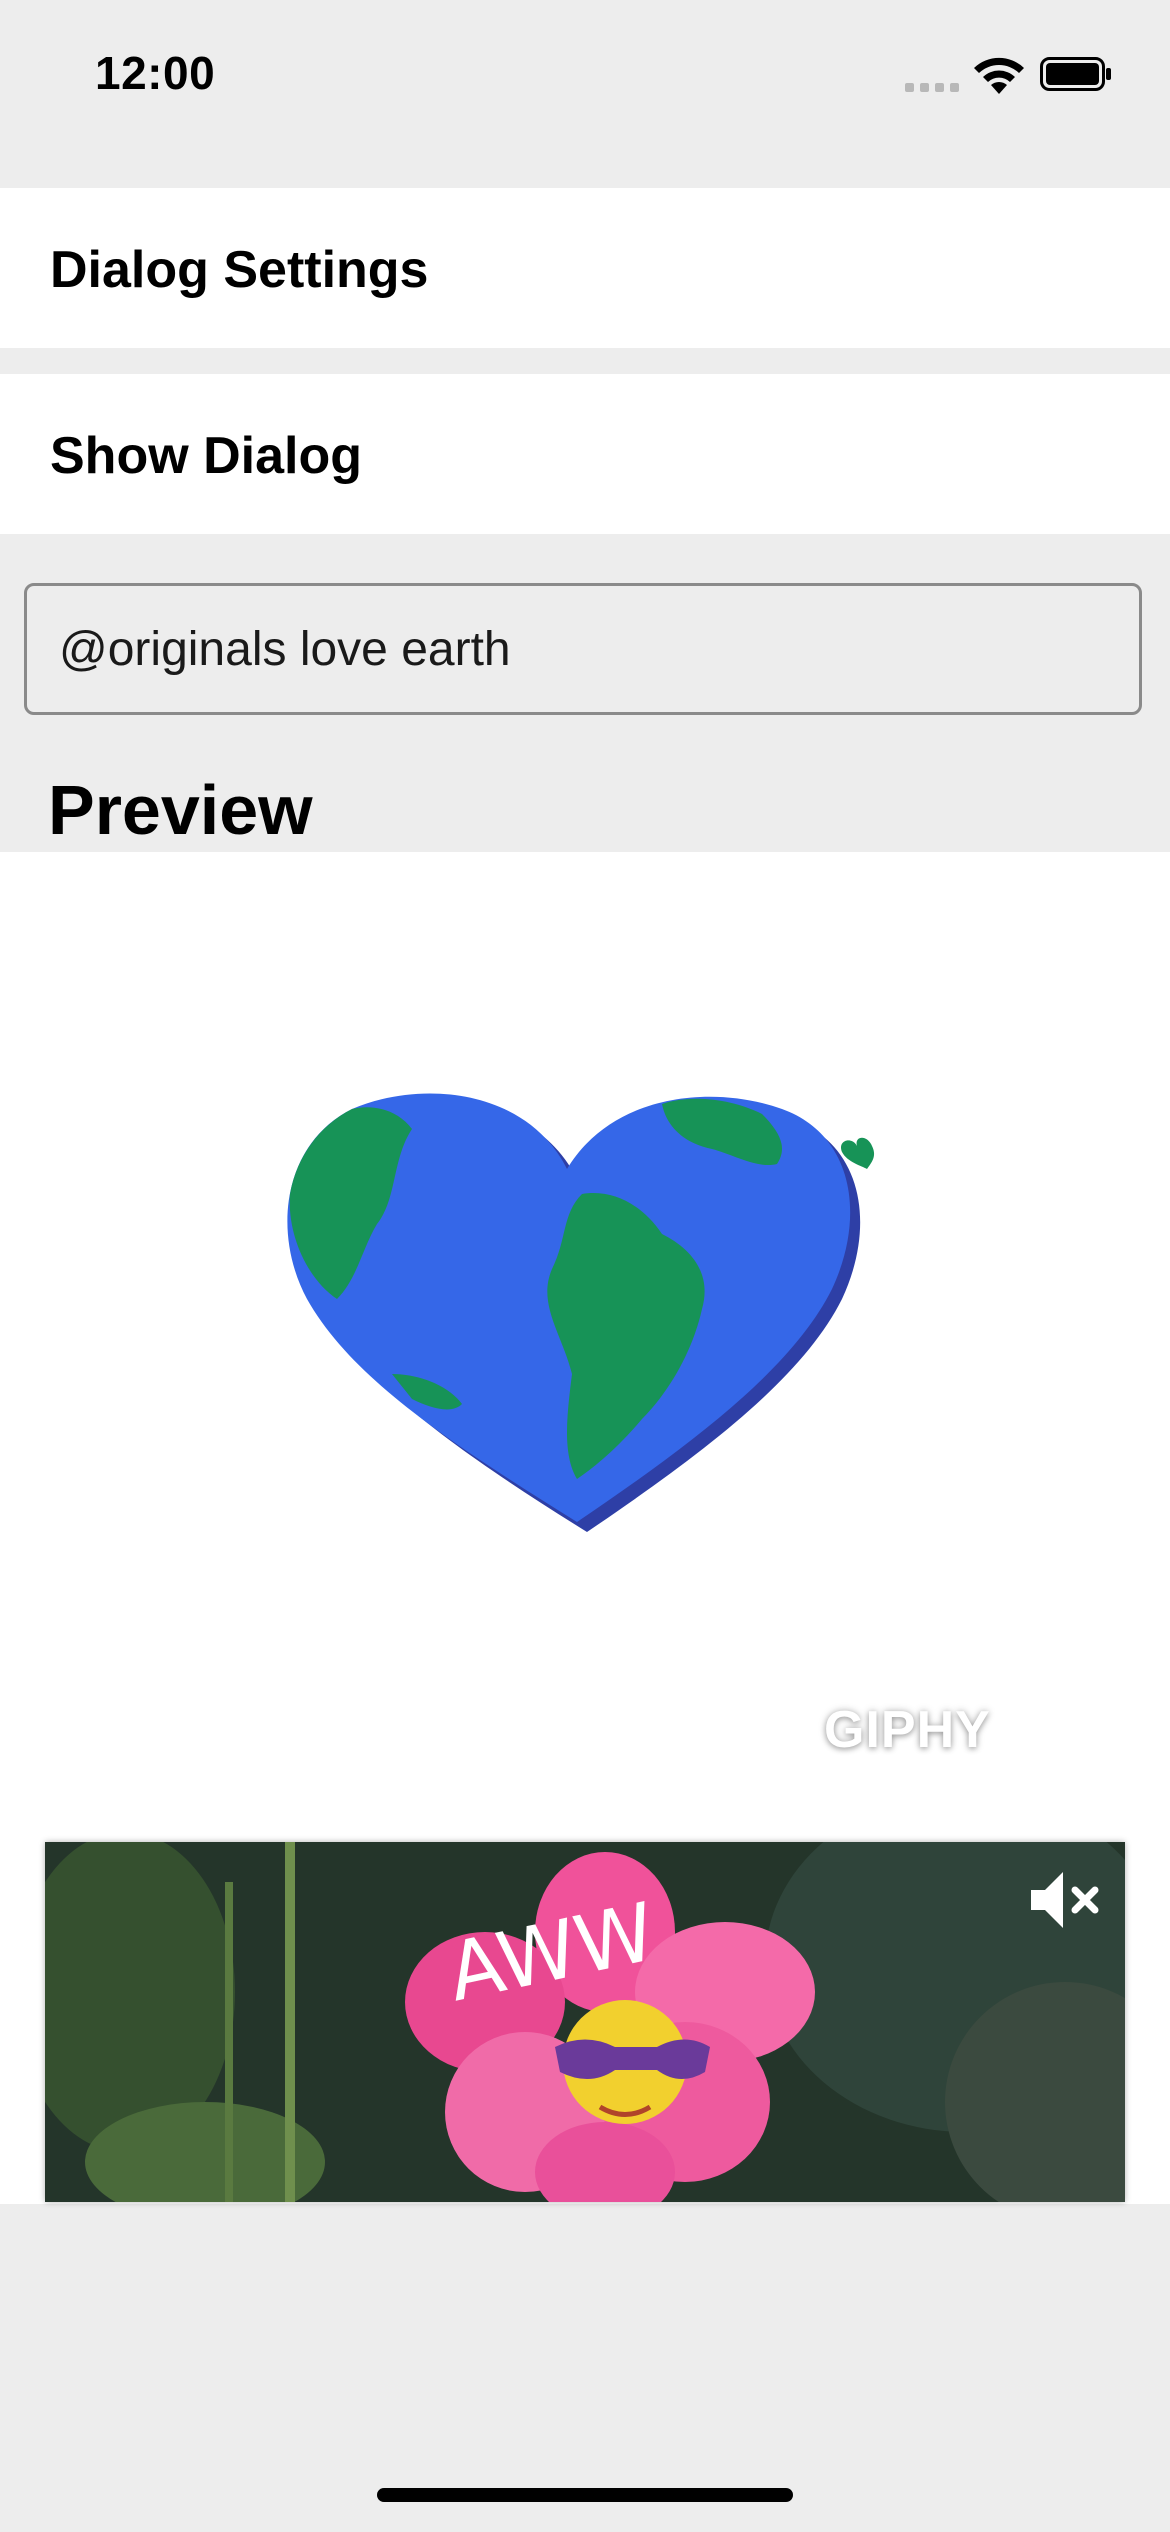 This screenshot has height=2532, width=1170. What do you see at coordinates (585, 75) in the screenshot?
I see `status-bar: 12:00` at bounding box center [585, 75].